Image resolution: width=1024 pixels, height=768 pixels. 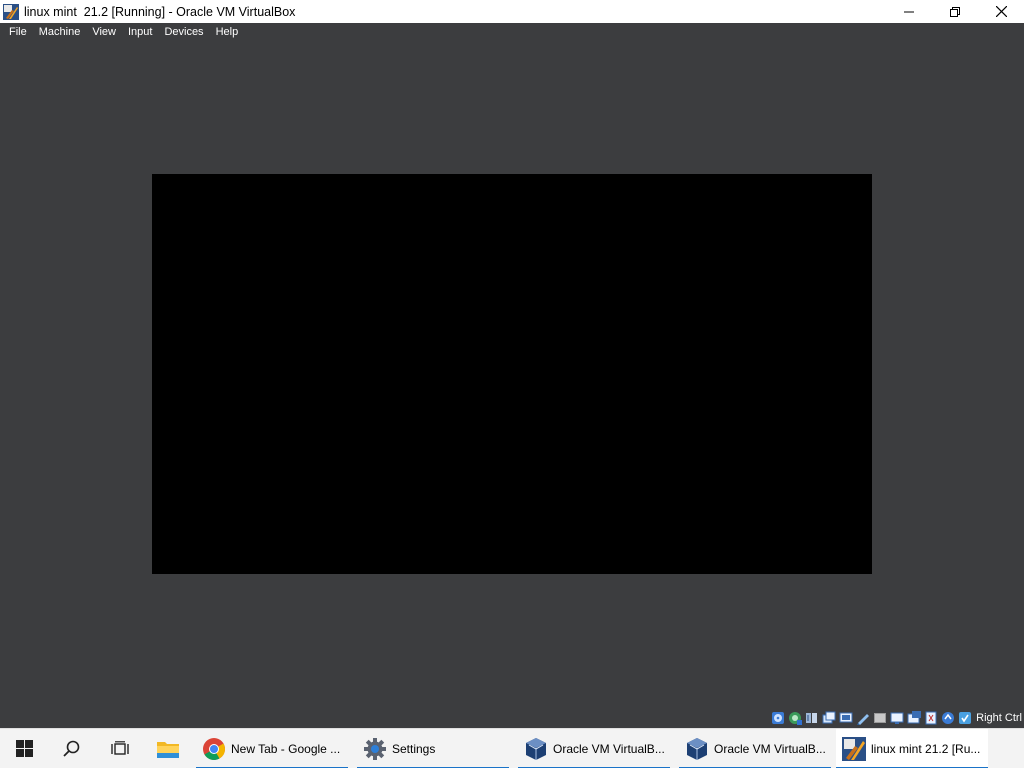 I want to click on start-button, so click(x=24, y=748).